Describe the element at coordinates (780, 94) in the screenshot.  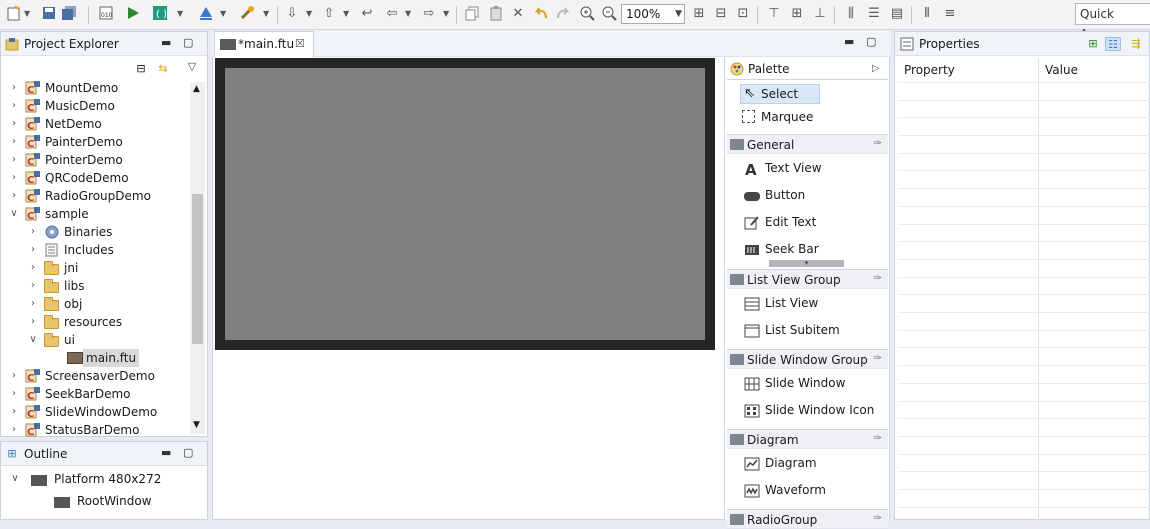
I see `select-tool: ⇖ Select` at that location.